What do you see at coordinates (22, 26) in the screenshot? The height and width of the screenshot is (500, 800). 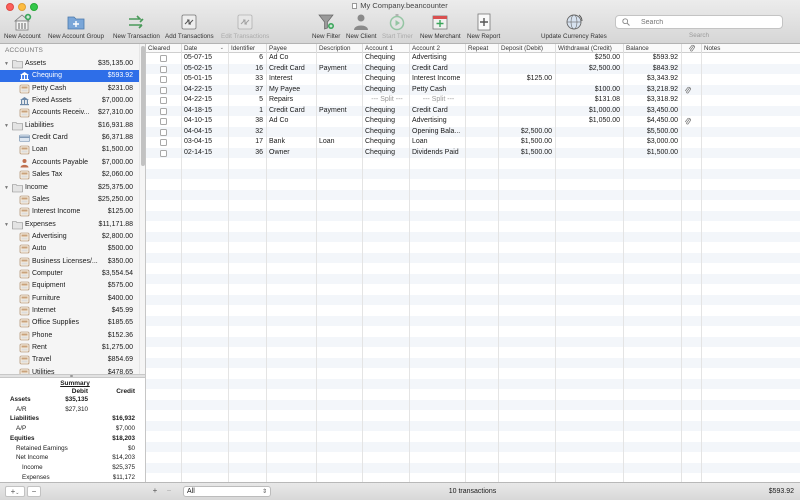 I see `new-account-button: New Account` at bounding box center [22, 26].